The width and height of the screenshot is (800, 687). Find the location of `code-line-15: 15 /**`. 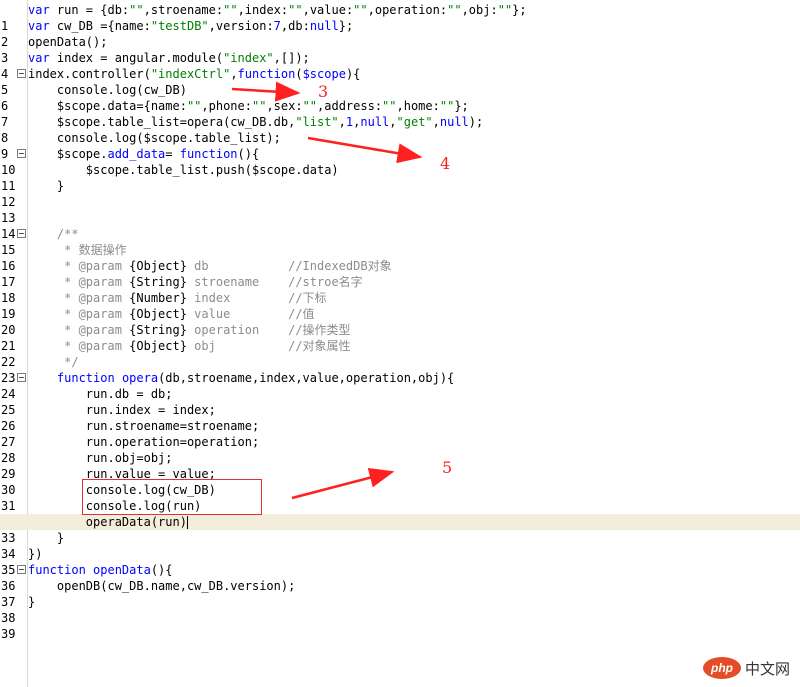

code-line-15: 15 /** is located at coordinates (400, 241).